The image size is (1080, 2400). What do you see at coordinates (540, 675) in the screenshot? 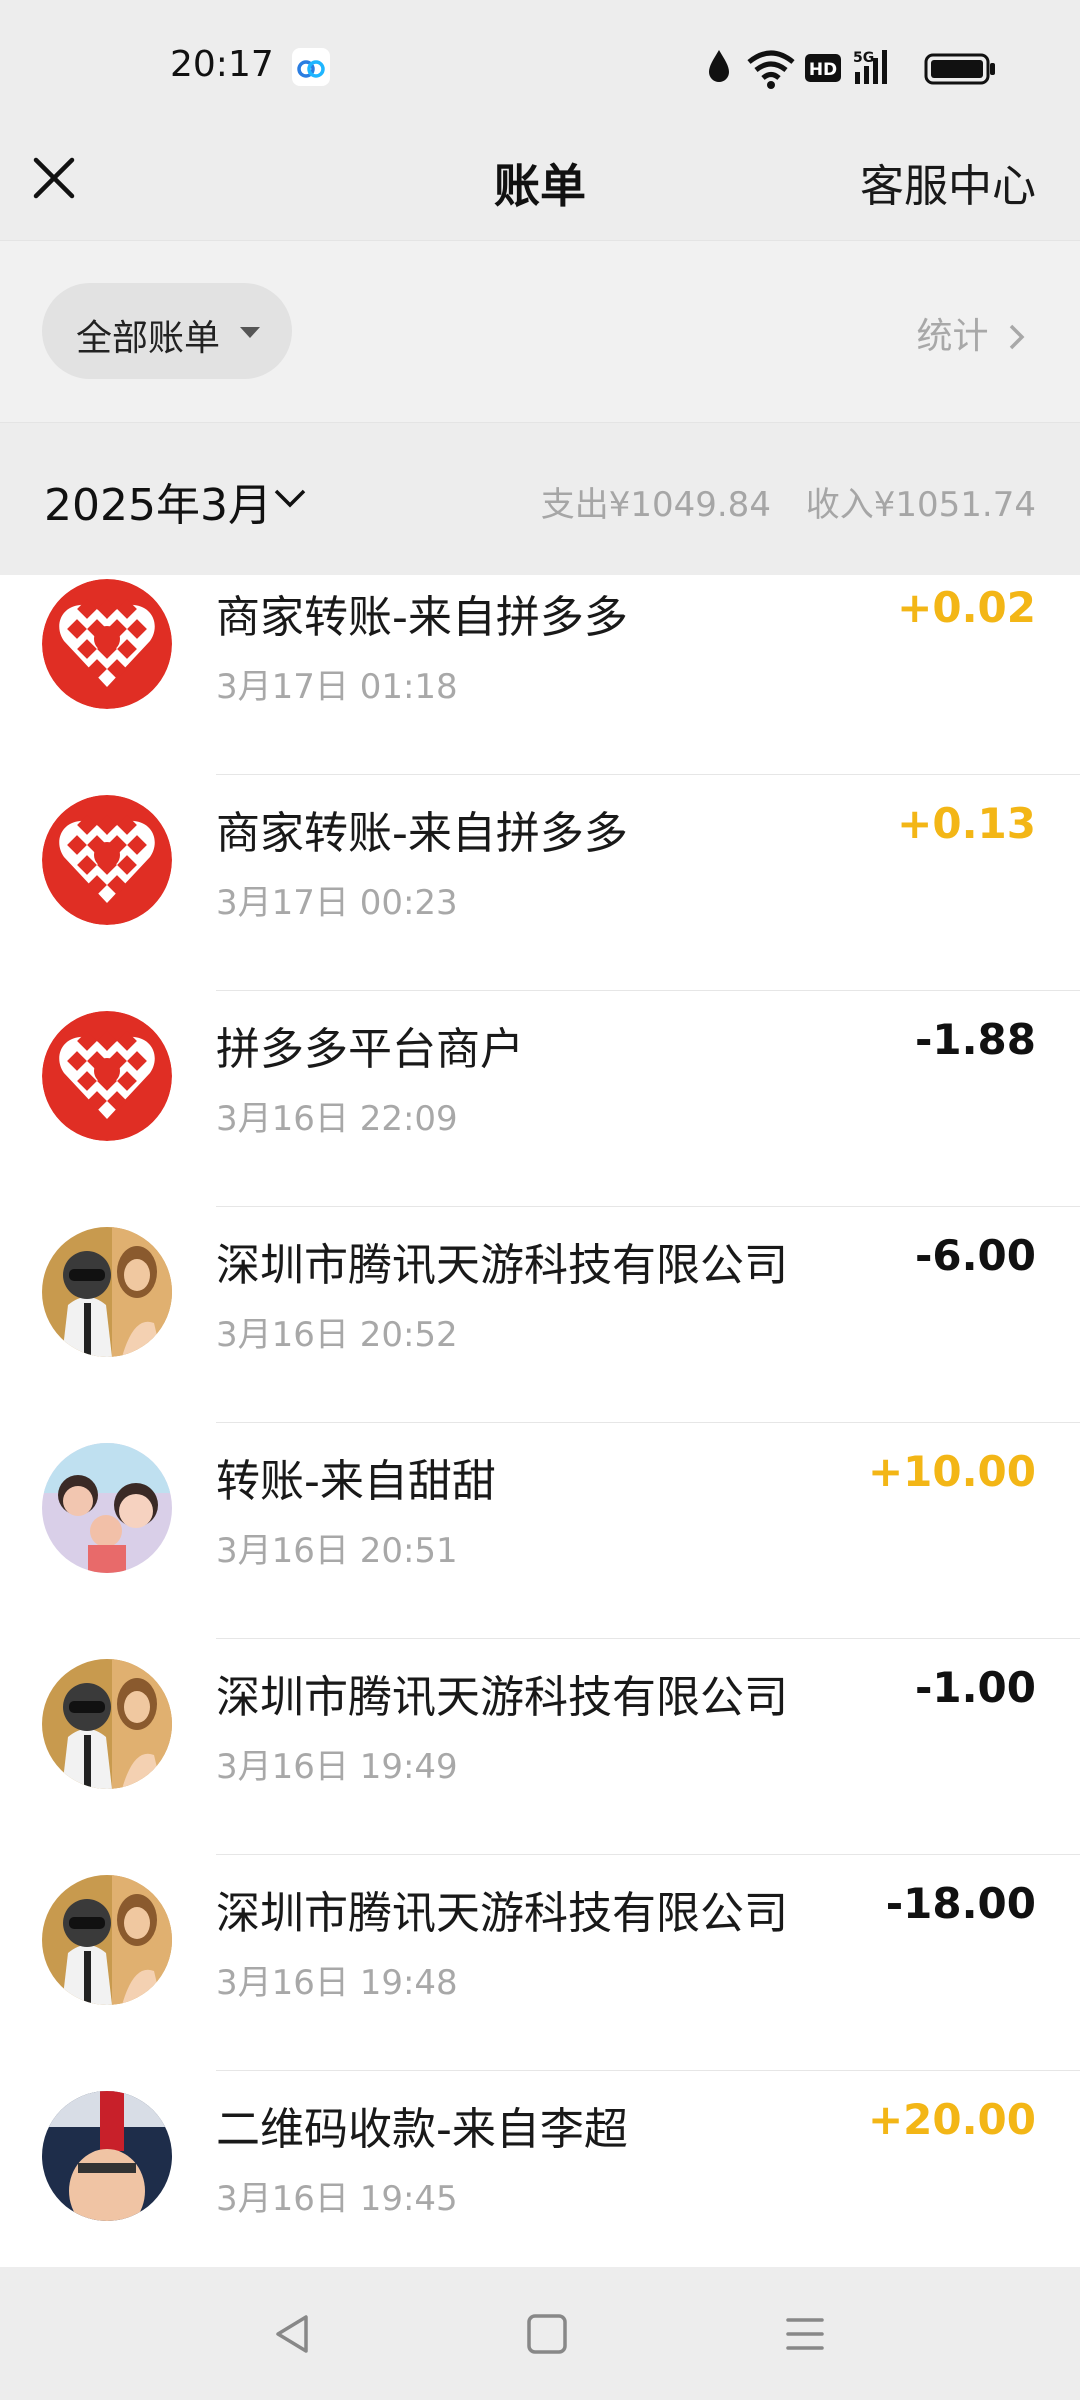
I see `transaction-row: 商家转账-来自拼多多 3月17日 01:18 +0.02` at bounding box center [540, 675].